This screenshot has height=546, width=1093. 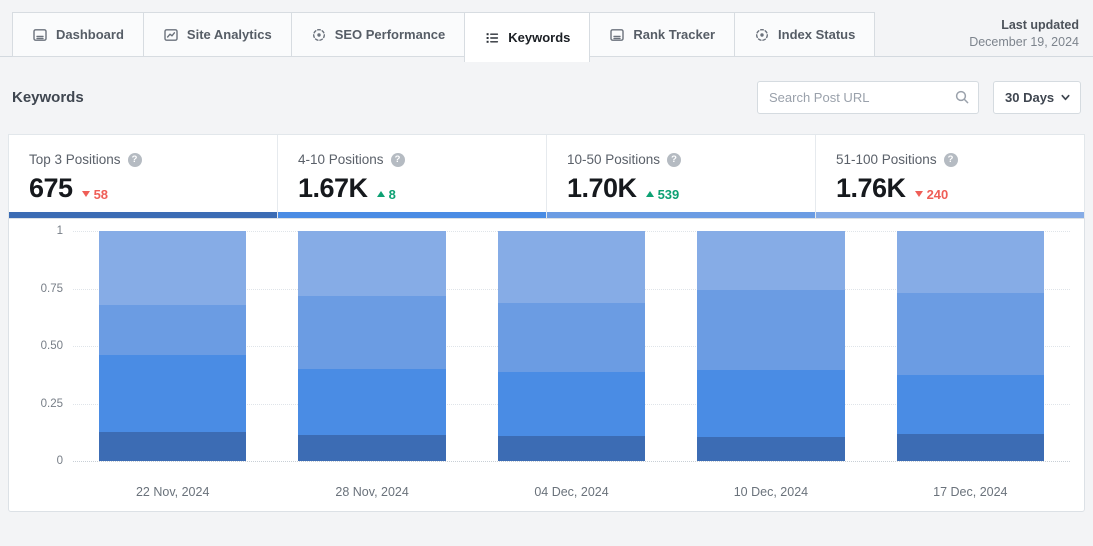 I want to click on y-axis-tick: 1, so click(x=59, y=231).